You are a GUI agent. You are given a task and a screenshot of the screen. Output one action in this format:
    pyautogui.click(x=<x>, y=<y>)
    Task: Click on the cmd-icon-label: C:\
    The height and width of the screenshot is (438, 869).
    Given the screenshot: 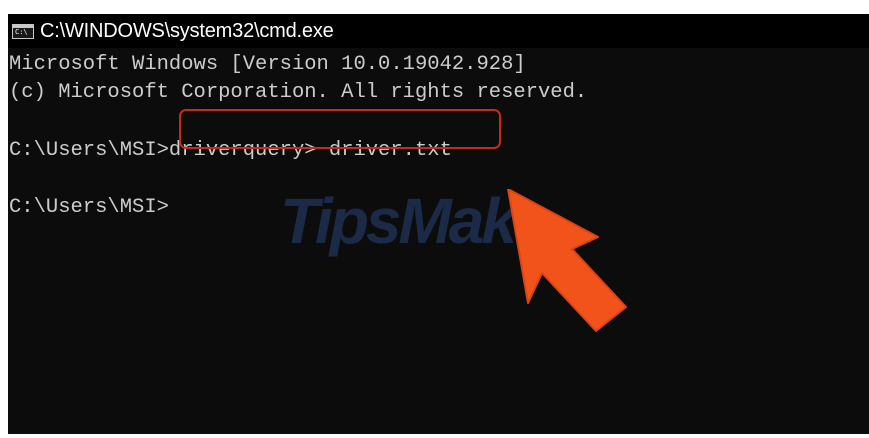 What is the action you would take?
    pyautogui.click(x=21, y=31)
    